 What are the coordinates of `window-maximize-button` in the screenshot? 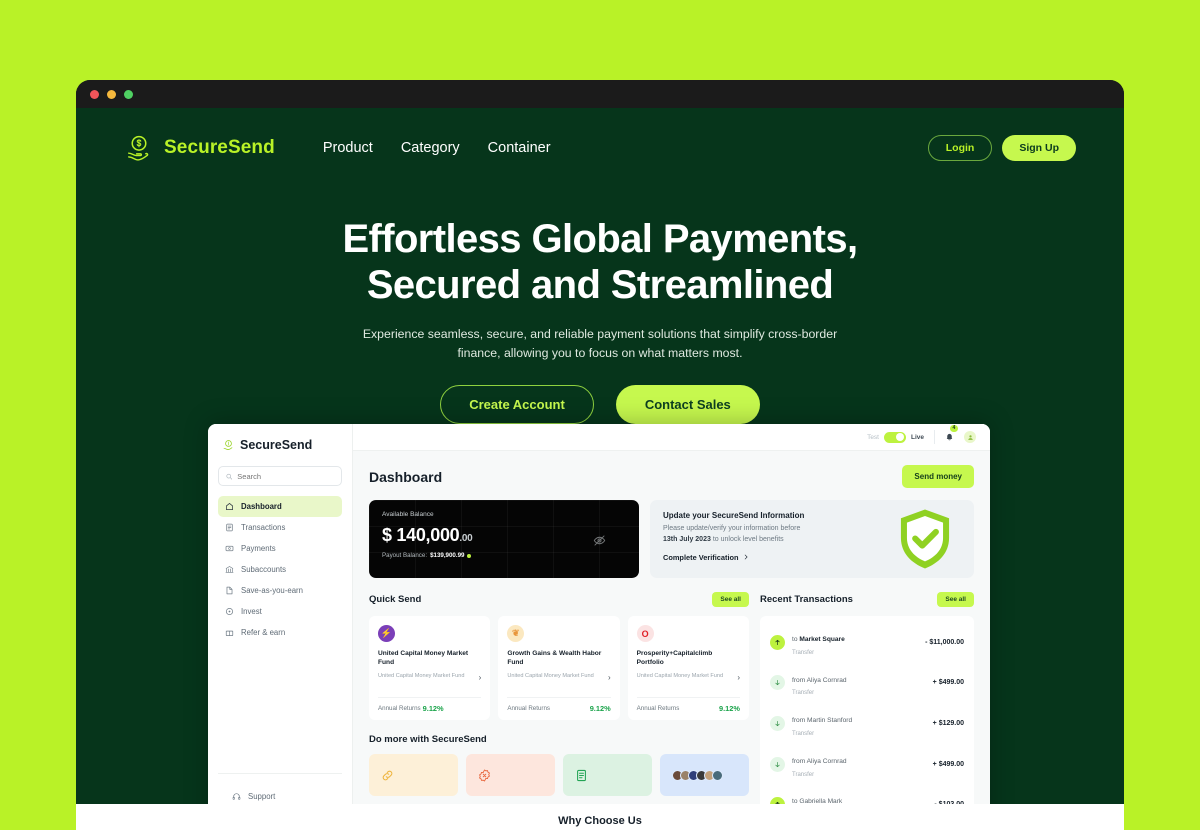 It's located at (128, 94).